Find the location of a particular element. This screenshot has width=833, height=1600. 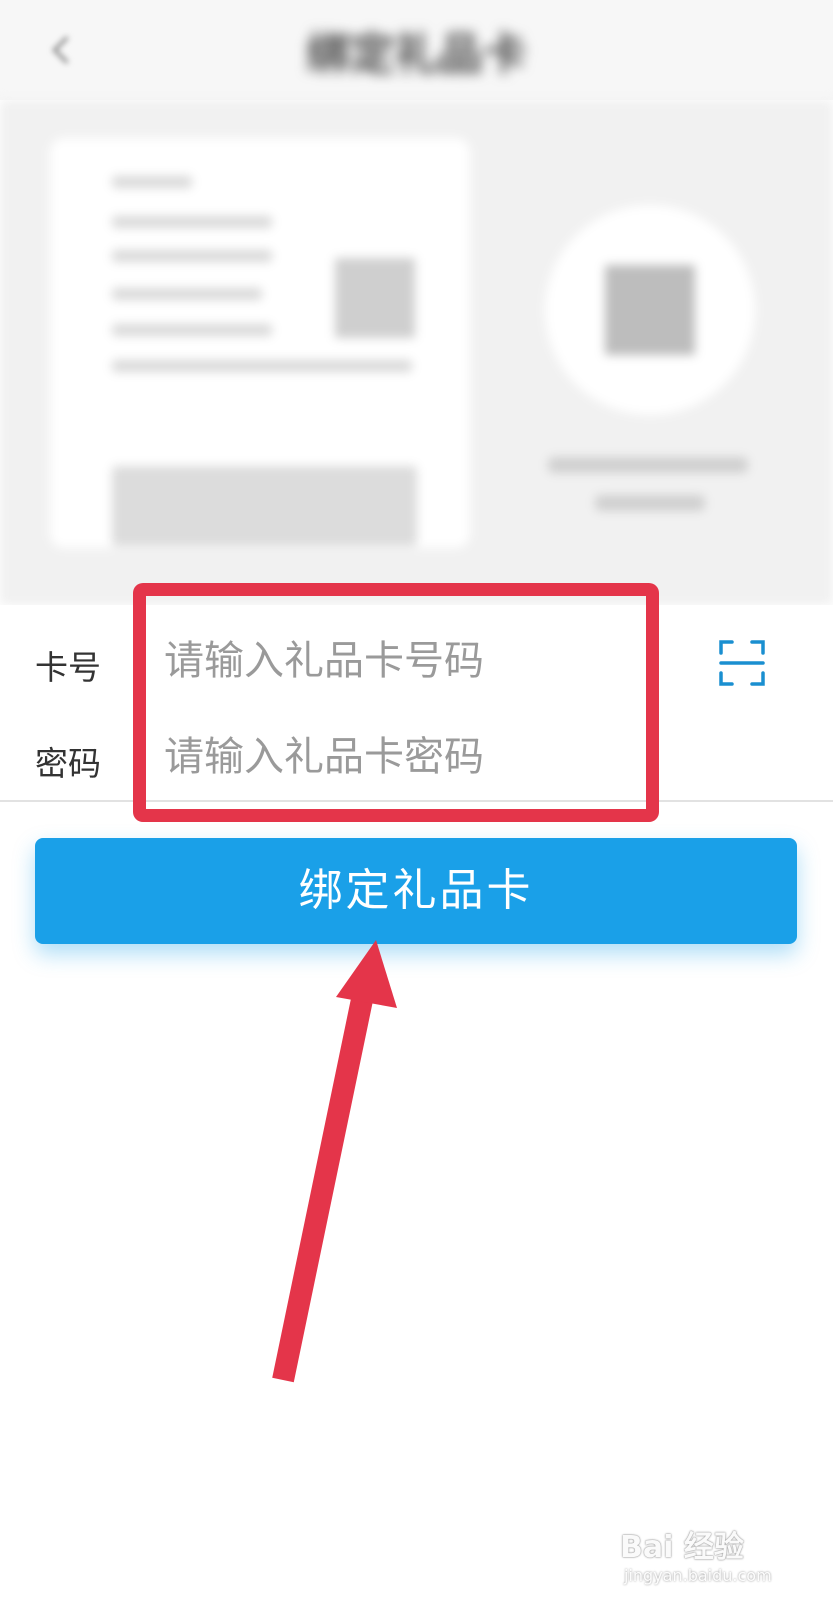

form-divider is located at coordinates (416, 801).